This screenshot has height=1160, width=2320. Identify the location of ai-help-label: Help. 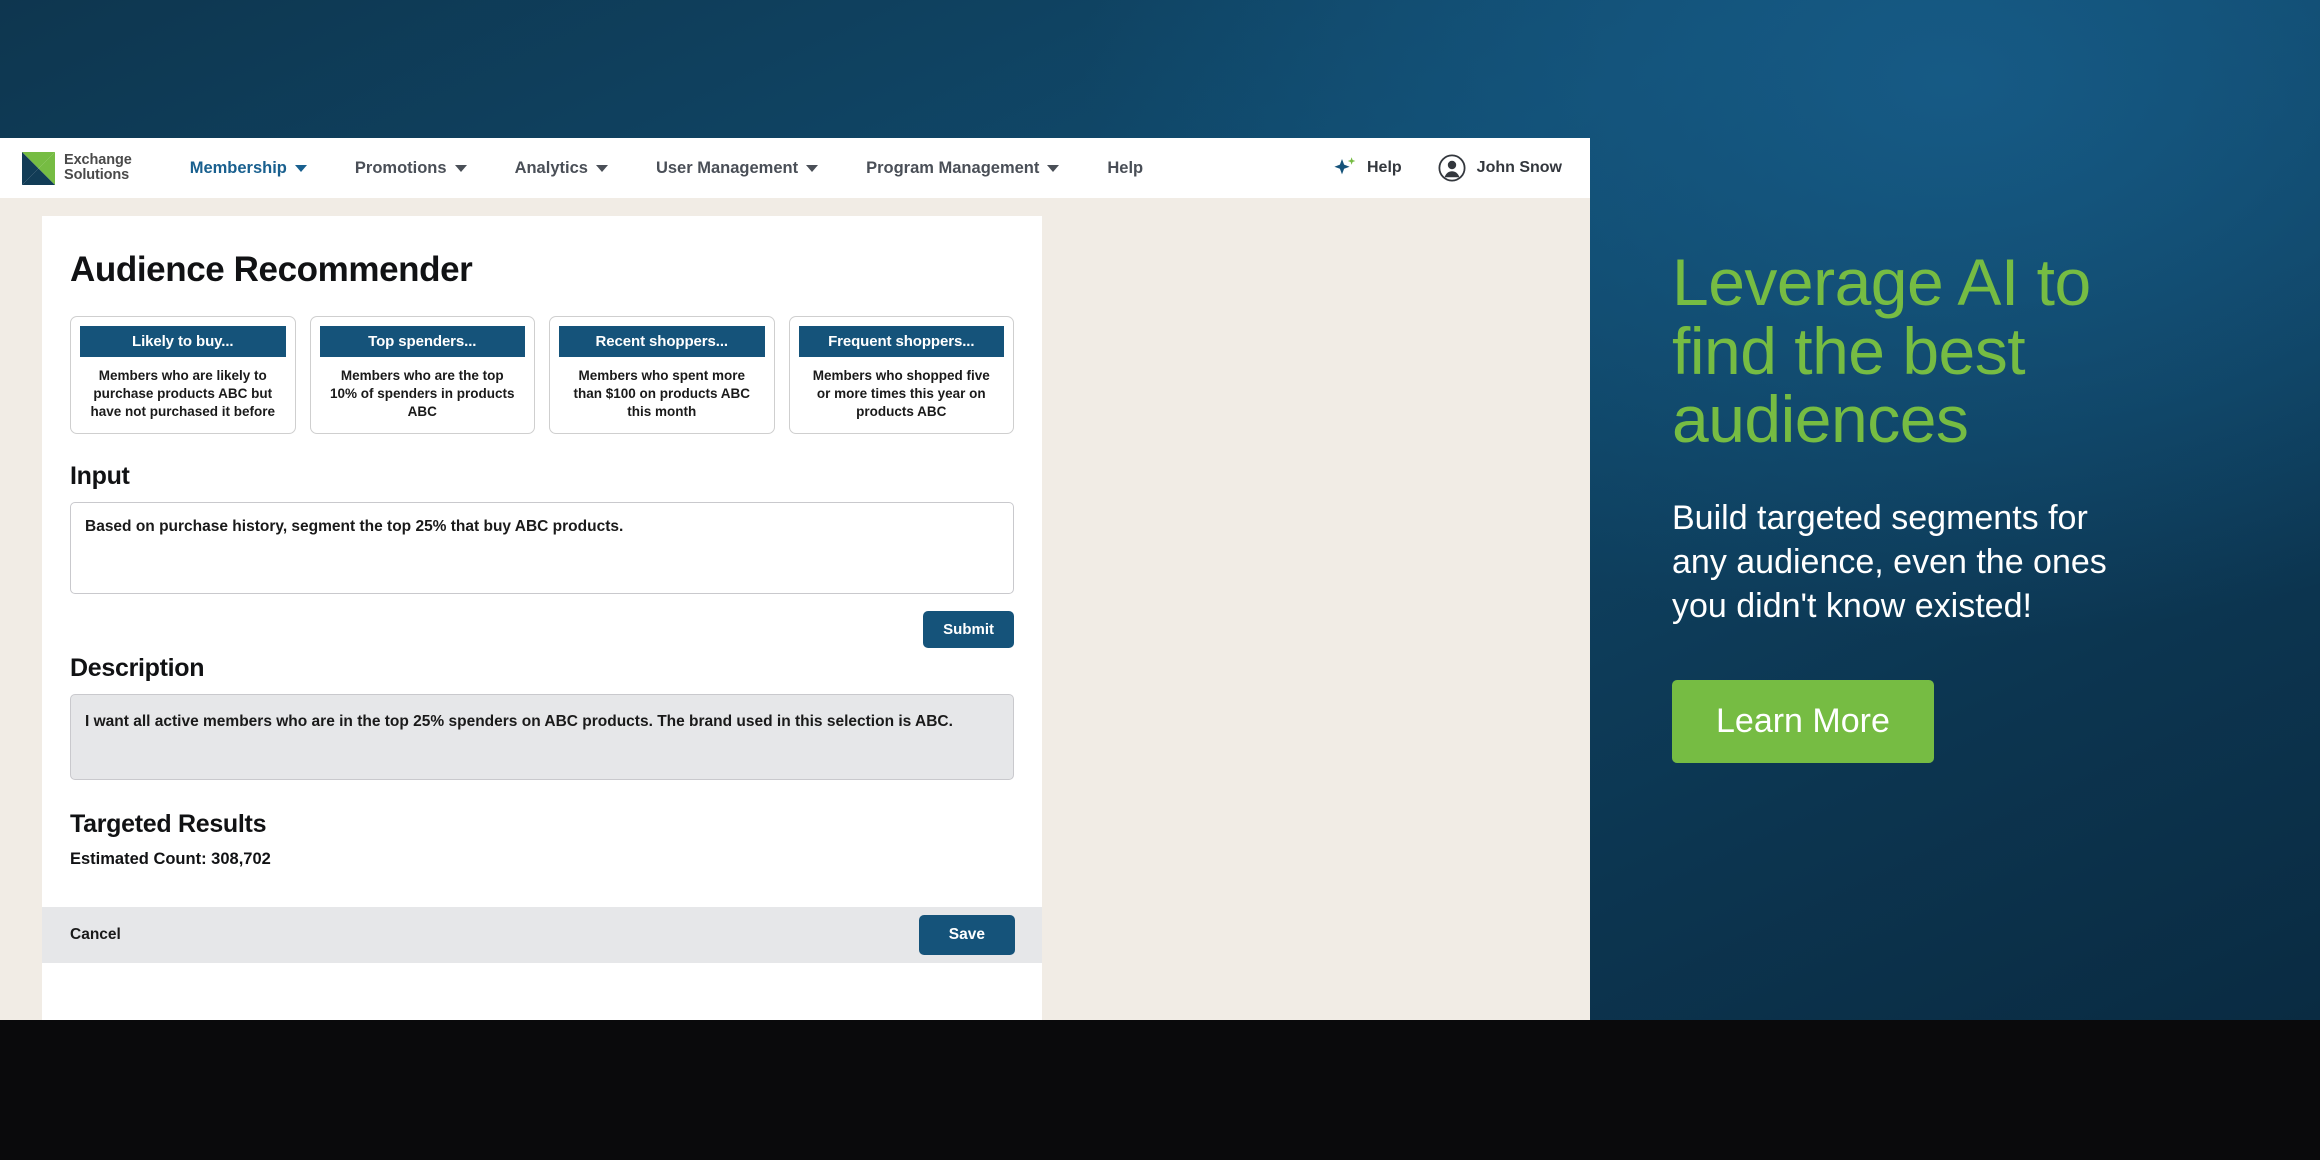
(1384, 167).